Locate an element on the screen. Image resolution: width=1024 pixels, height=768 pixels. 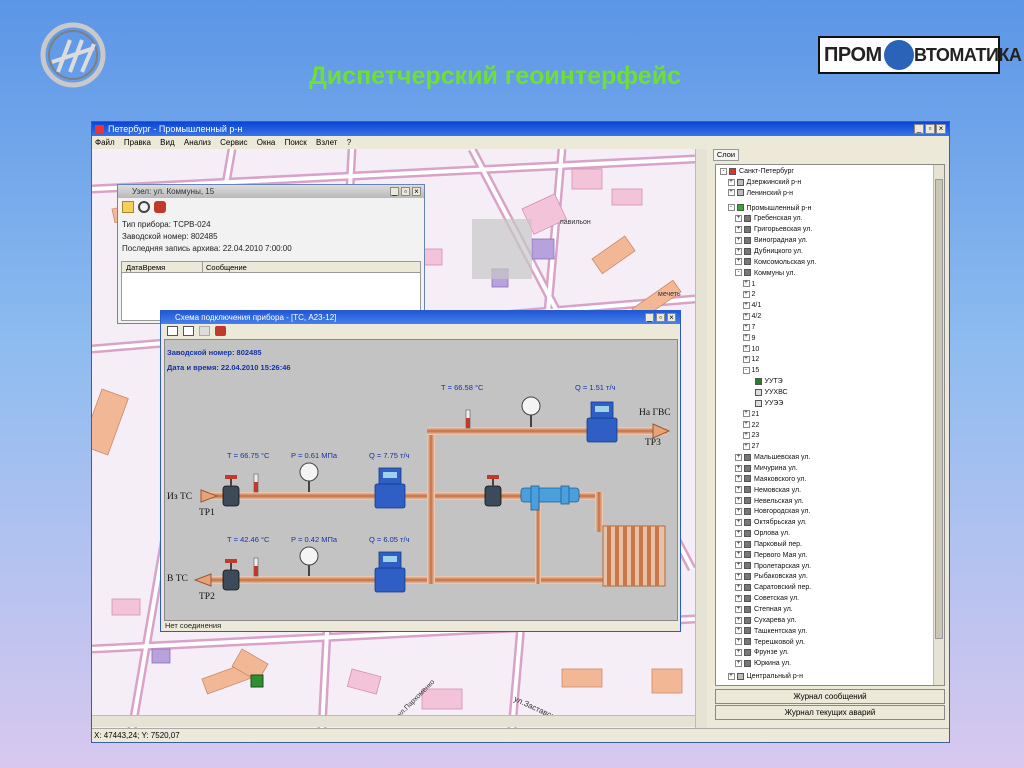
tree-street: - Коммуны ул. is located at coordinates (765, 274).